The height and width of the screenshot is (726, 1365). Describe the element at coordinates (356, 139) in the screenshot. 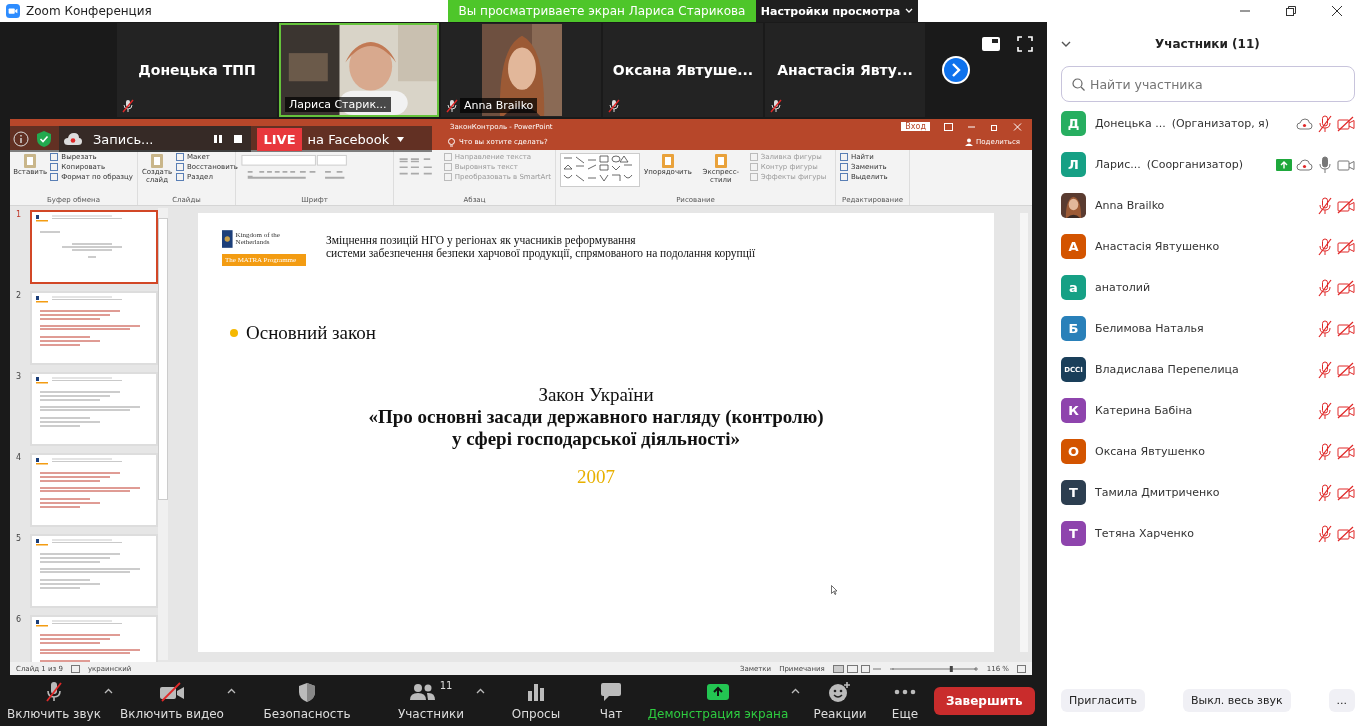

I see `live-destination-dropdown: на Facebook` at that location.